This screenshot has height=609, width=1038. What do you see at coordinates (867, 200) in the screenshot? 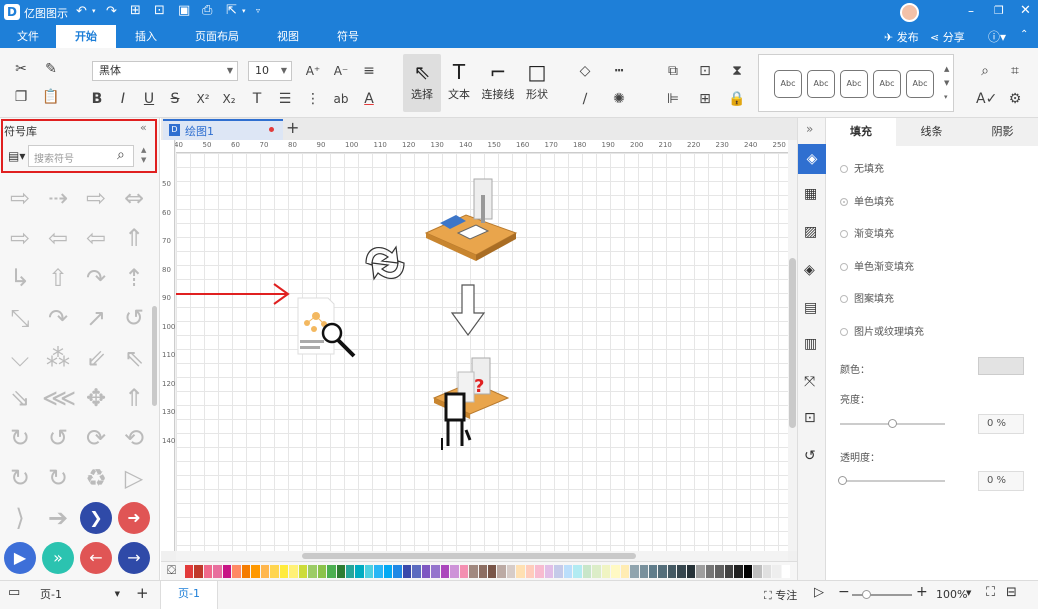
I see `fill-option: 单色填充` at bounding box center [867, 200].